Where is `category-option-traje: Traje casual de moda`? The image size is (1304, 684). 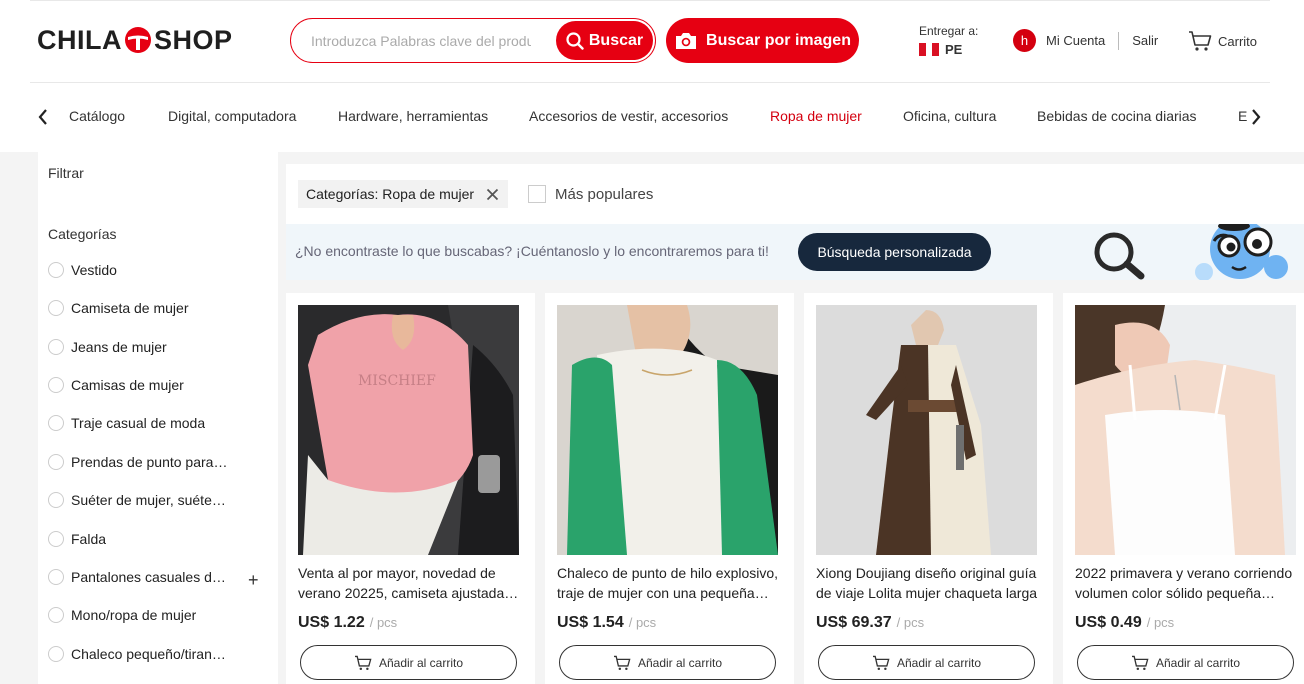 category-option-traje: Traje casual de moda is located at coordinates (126, 423).